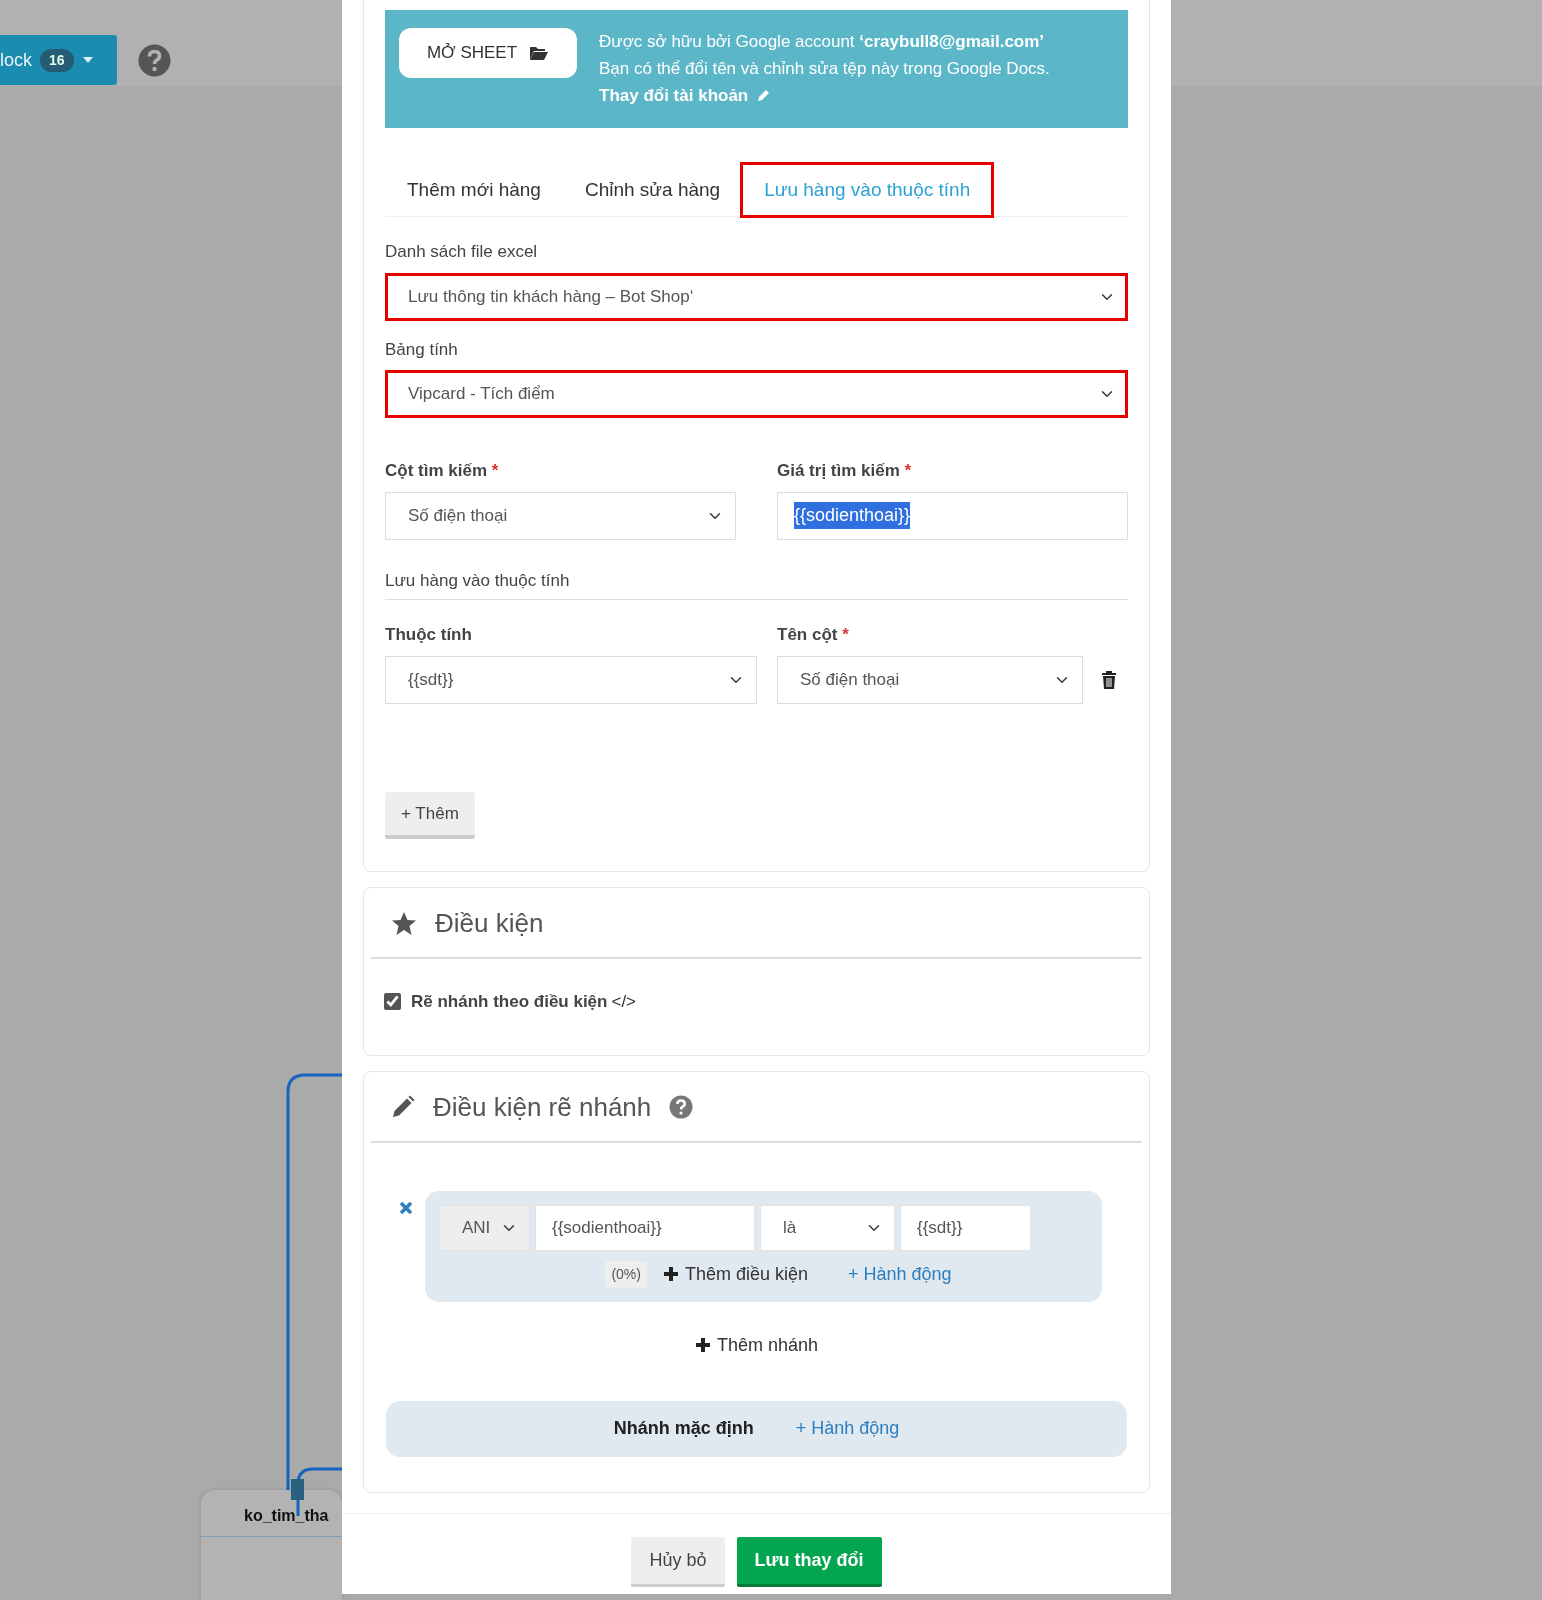 Image resolution: width=1542 pixels, height=1600 pixels. I want to click on trash-icon, so click(1109, 680).